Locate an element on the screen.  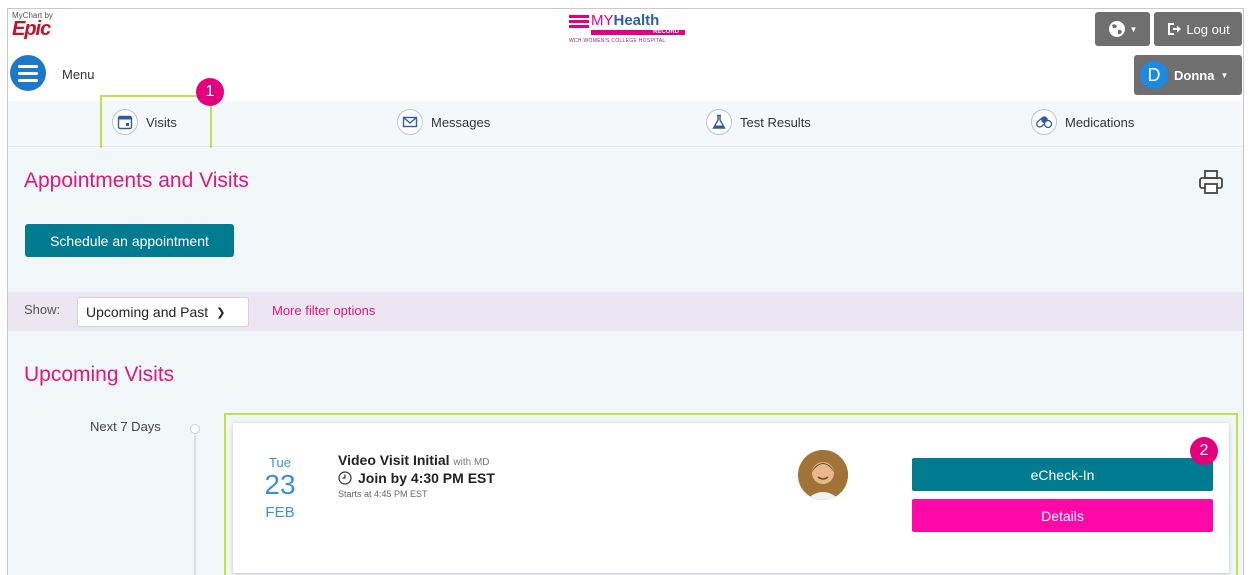
show-select-value: Upcoming and Past is located at coordinates (147, 312).